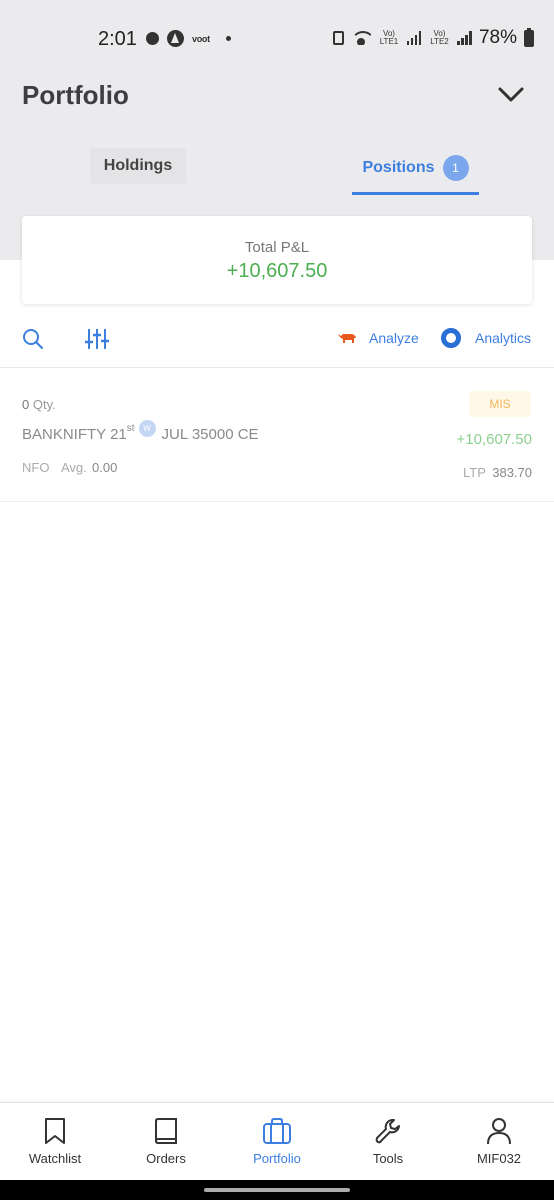 The height and width of the screenshot is (1200, 554). What do you see at coordinates (439, 37) in the screenshot?
I see `lte2-label: Vo) LTE2` at bounding box center [439, 37].